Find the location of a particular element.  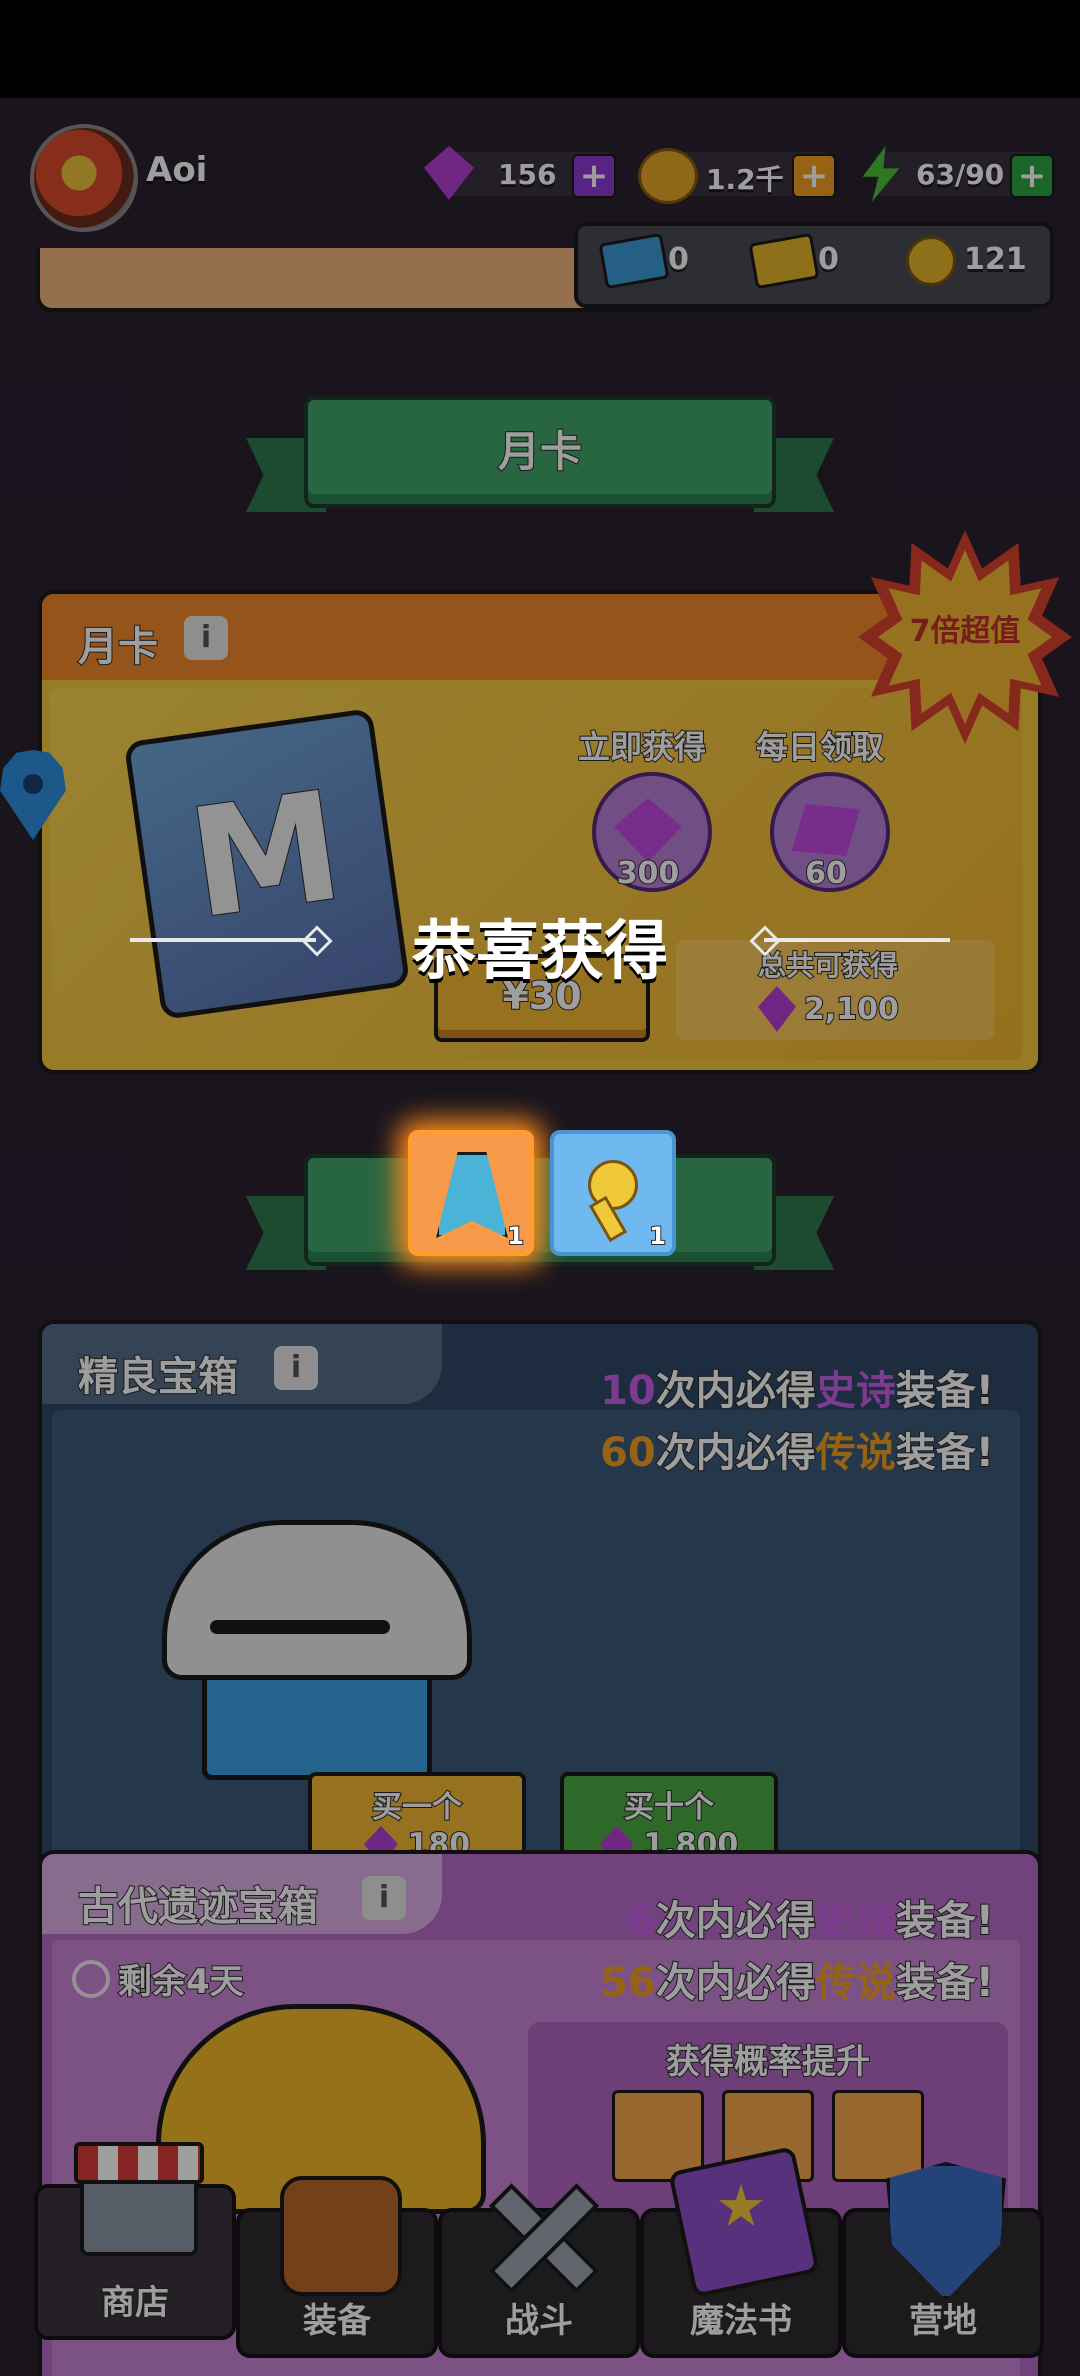

time-left: 剩余4天 is located at coordinates (181, 1982).